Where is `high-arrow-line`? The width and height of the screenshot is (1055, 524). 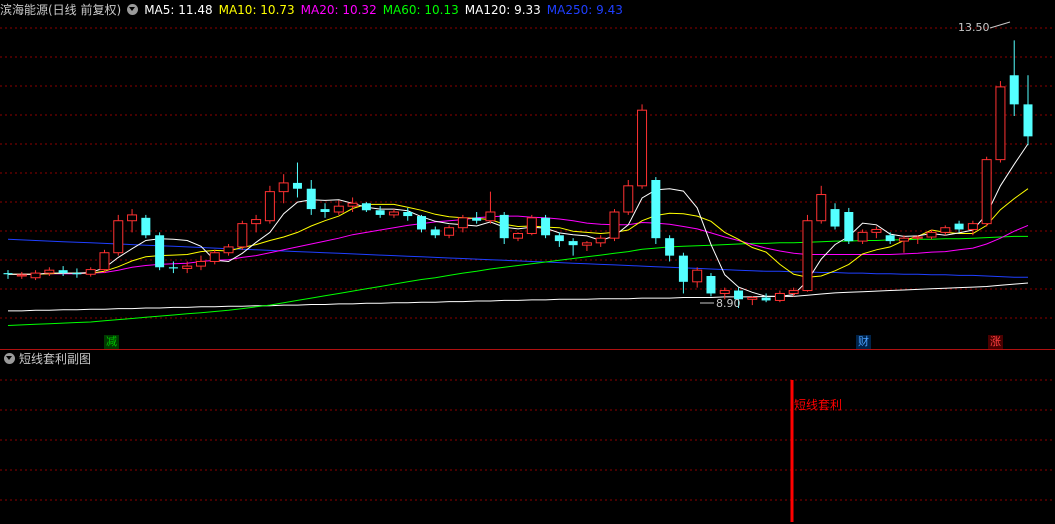 high-arrow-line is located at coordinates (1000, 25).